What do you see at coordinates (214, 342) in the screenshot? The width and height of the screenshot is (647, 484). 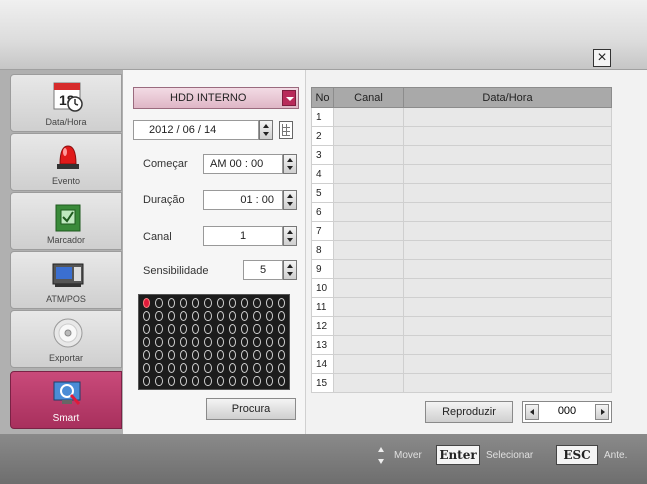 I see `motion-area-grid` at bounding box center [214, 342].